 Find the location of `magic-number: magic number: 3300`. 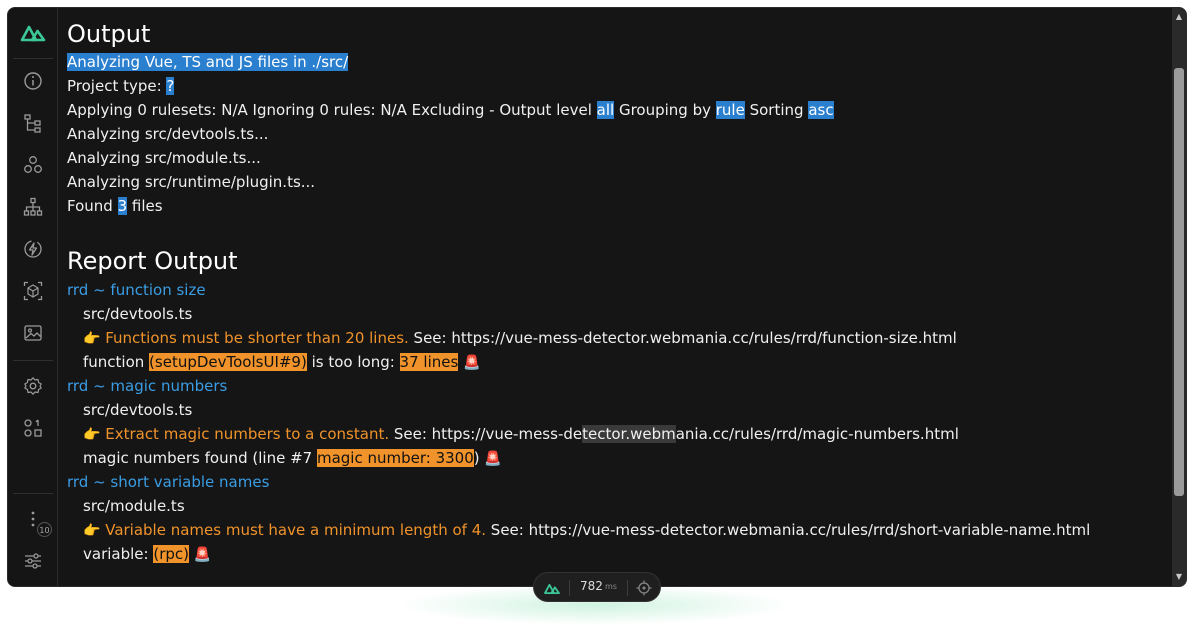

magic-number: magic number: 3300 is located at coordinates (395, 458).